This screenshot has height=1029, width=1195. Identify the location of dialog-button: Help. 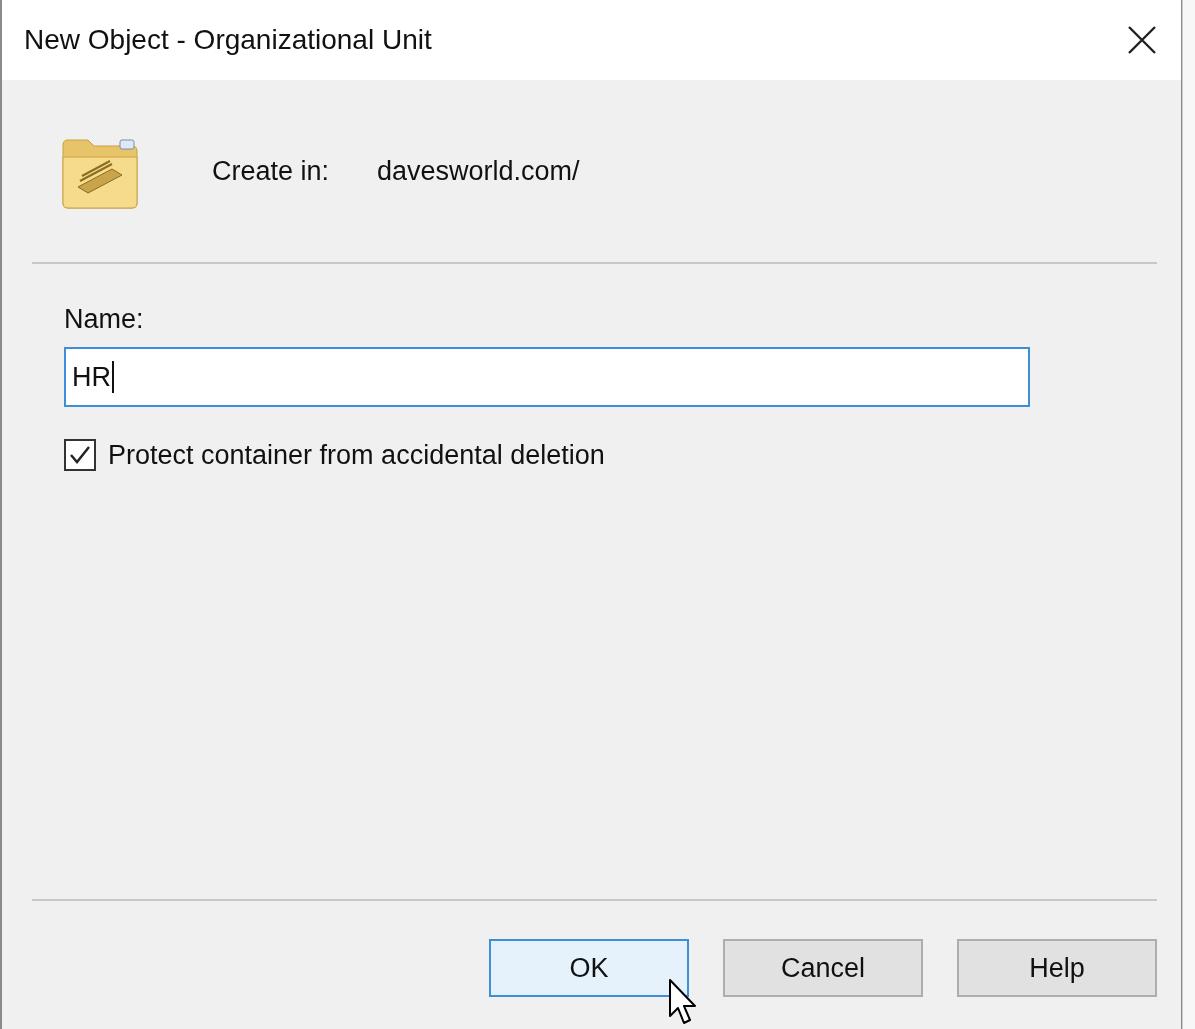
(1057, 968).